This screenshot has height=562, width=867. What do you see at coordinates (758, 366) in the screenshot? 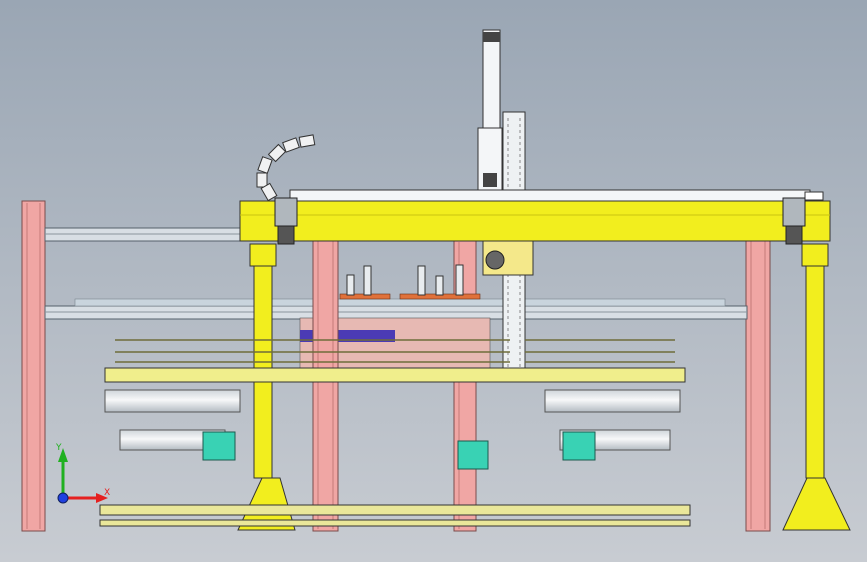
I see `rear-column-right` at bounding box center [758, 366].